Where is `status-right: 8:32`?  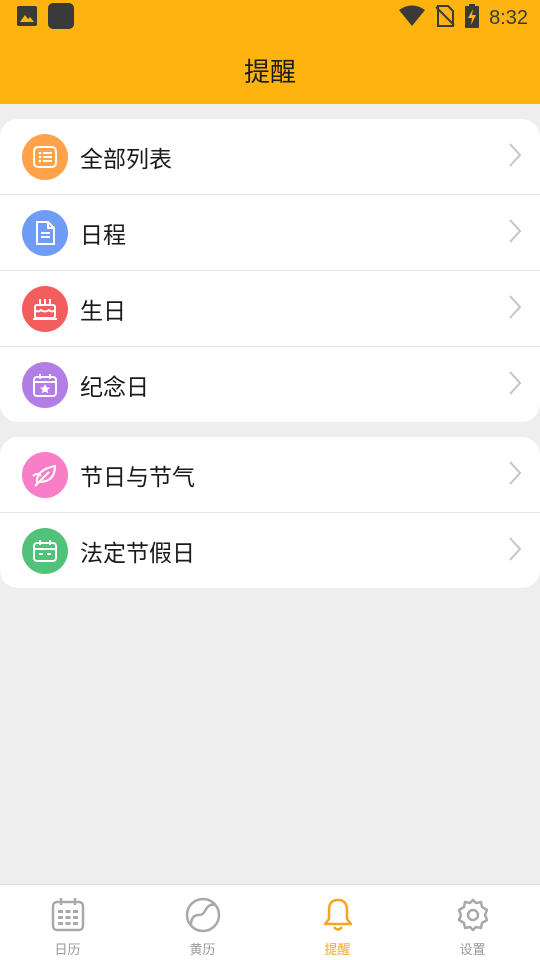 status-right: 8:32 is located at coordinates (463, 18).